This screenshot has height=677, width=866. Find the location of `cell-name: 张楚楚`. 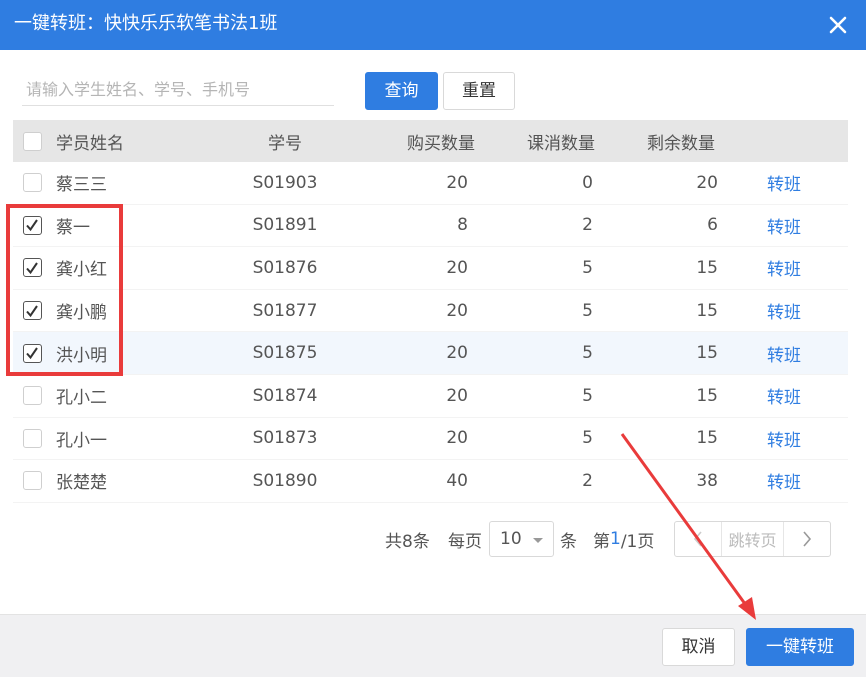

cell-name: 张楚楚 is located at coordinates (81, 483).